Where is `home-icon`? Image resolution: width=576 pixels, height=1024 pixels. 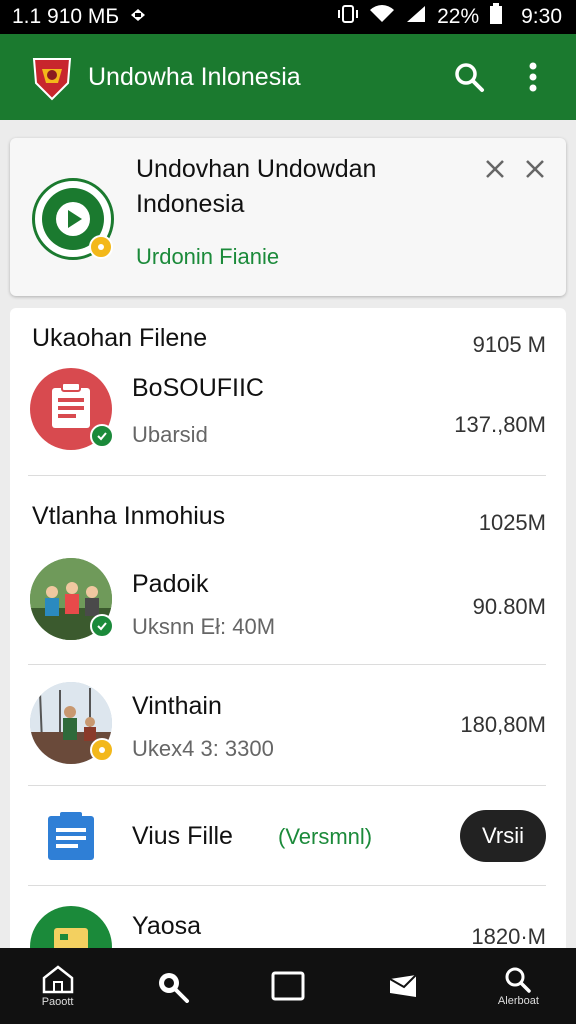
home-icon is located at coordinates (57, 979).